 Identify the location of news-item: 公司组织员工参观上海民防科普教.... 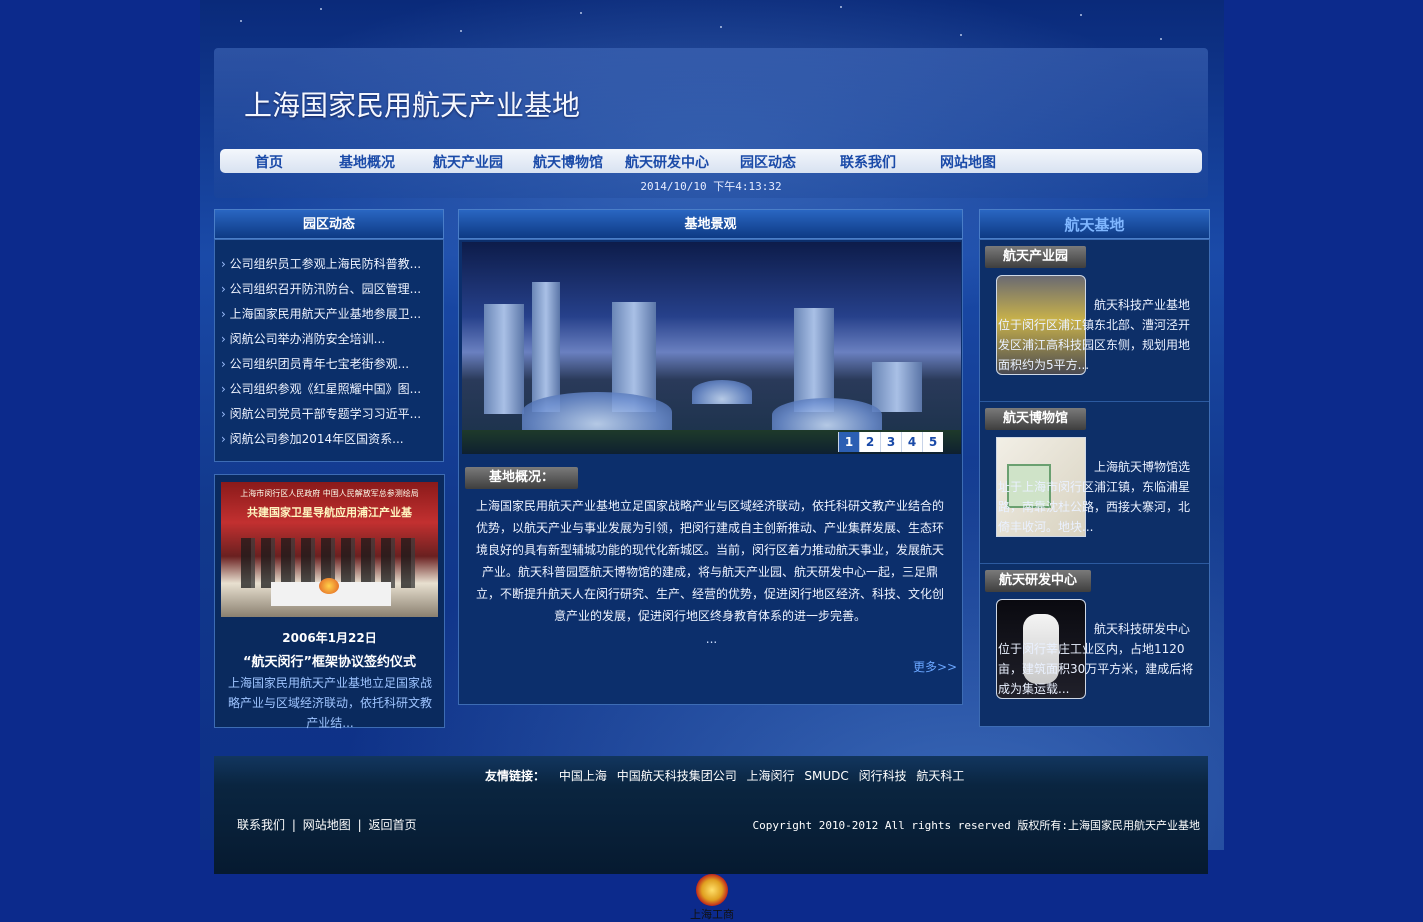
(321, 264).